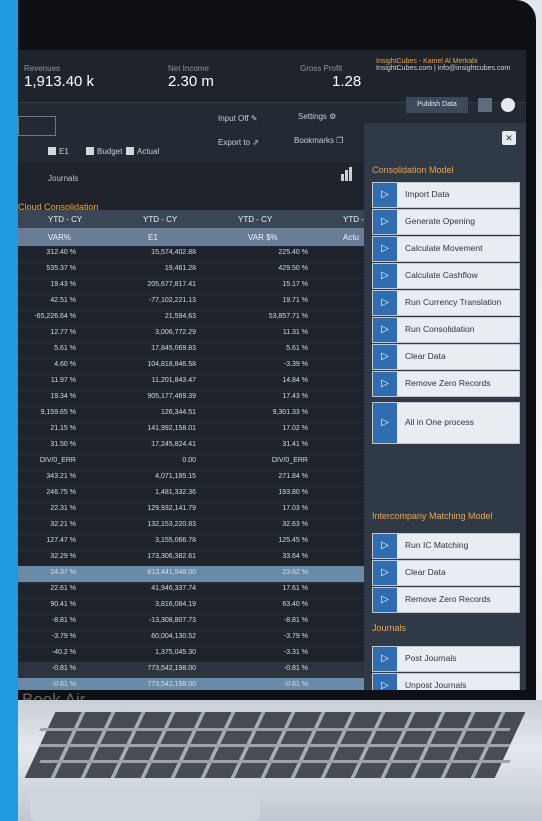 The width and height of the screenshot is (542, 821). What do you see at coordinates (446, 423) in the screenshot?
I see `all-in-one-process-button: ▷ All in One process` at bounding box center [446, 423].